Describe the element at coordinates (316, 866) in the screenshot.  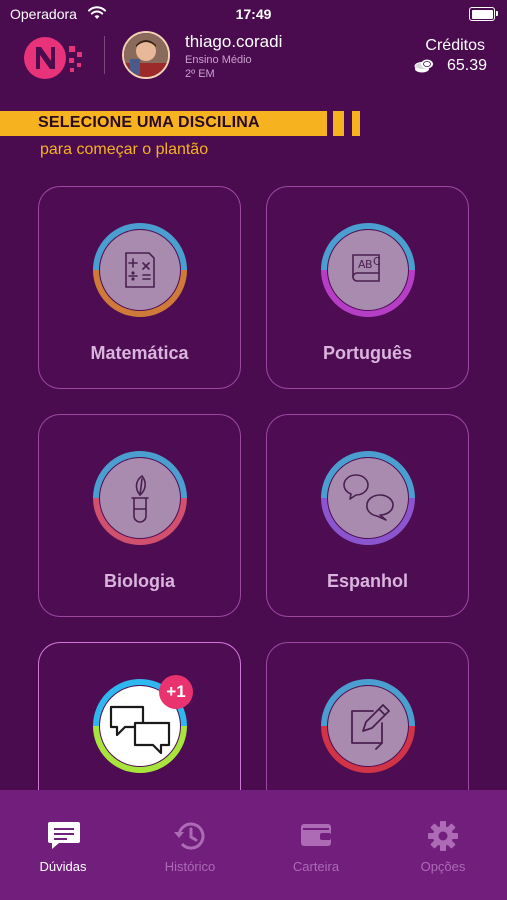
I see `tab-label: Carteira` at that location.